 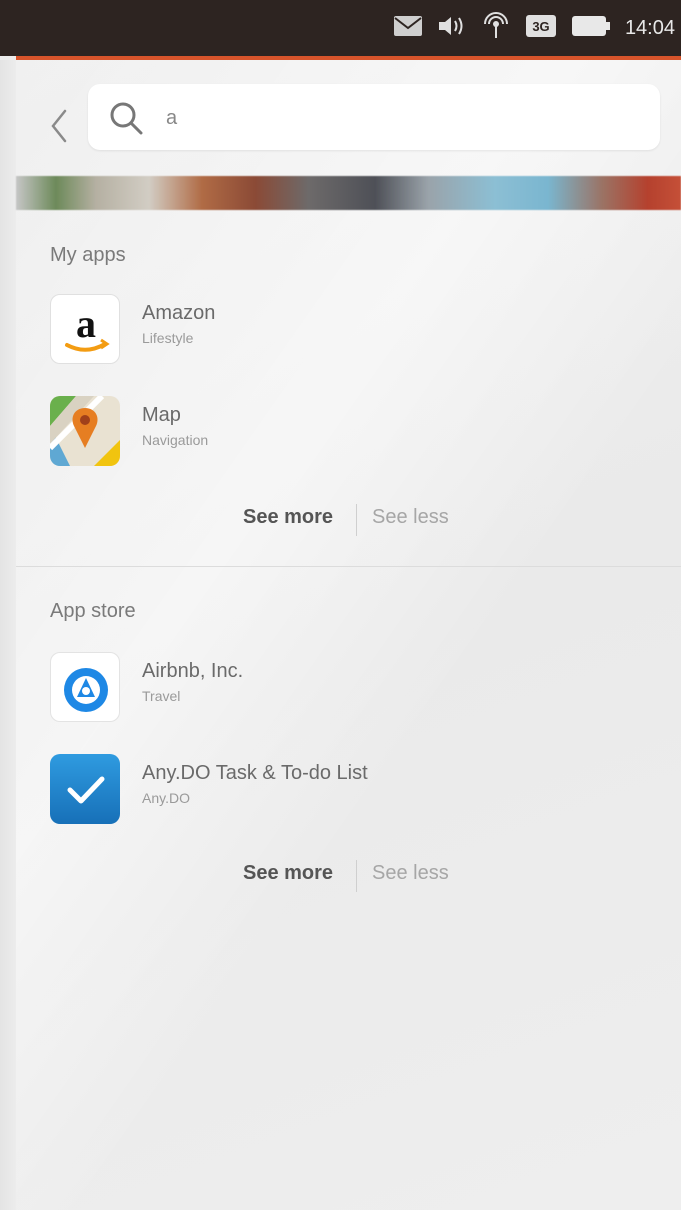 I want to click on svg-text: a, so click(x=86, y=323).